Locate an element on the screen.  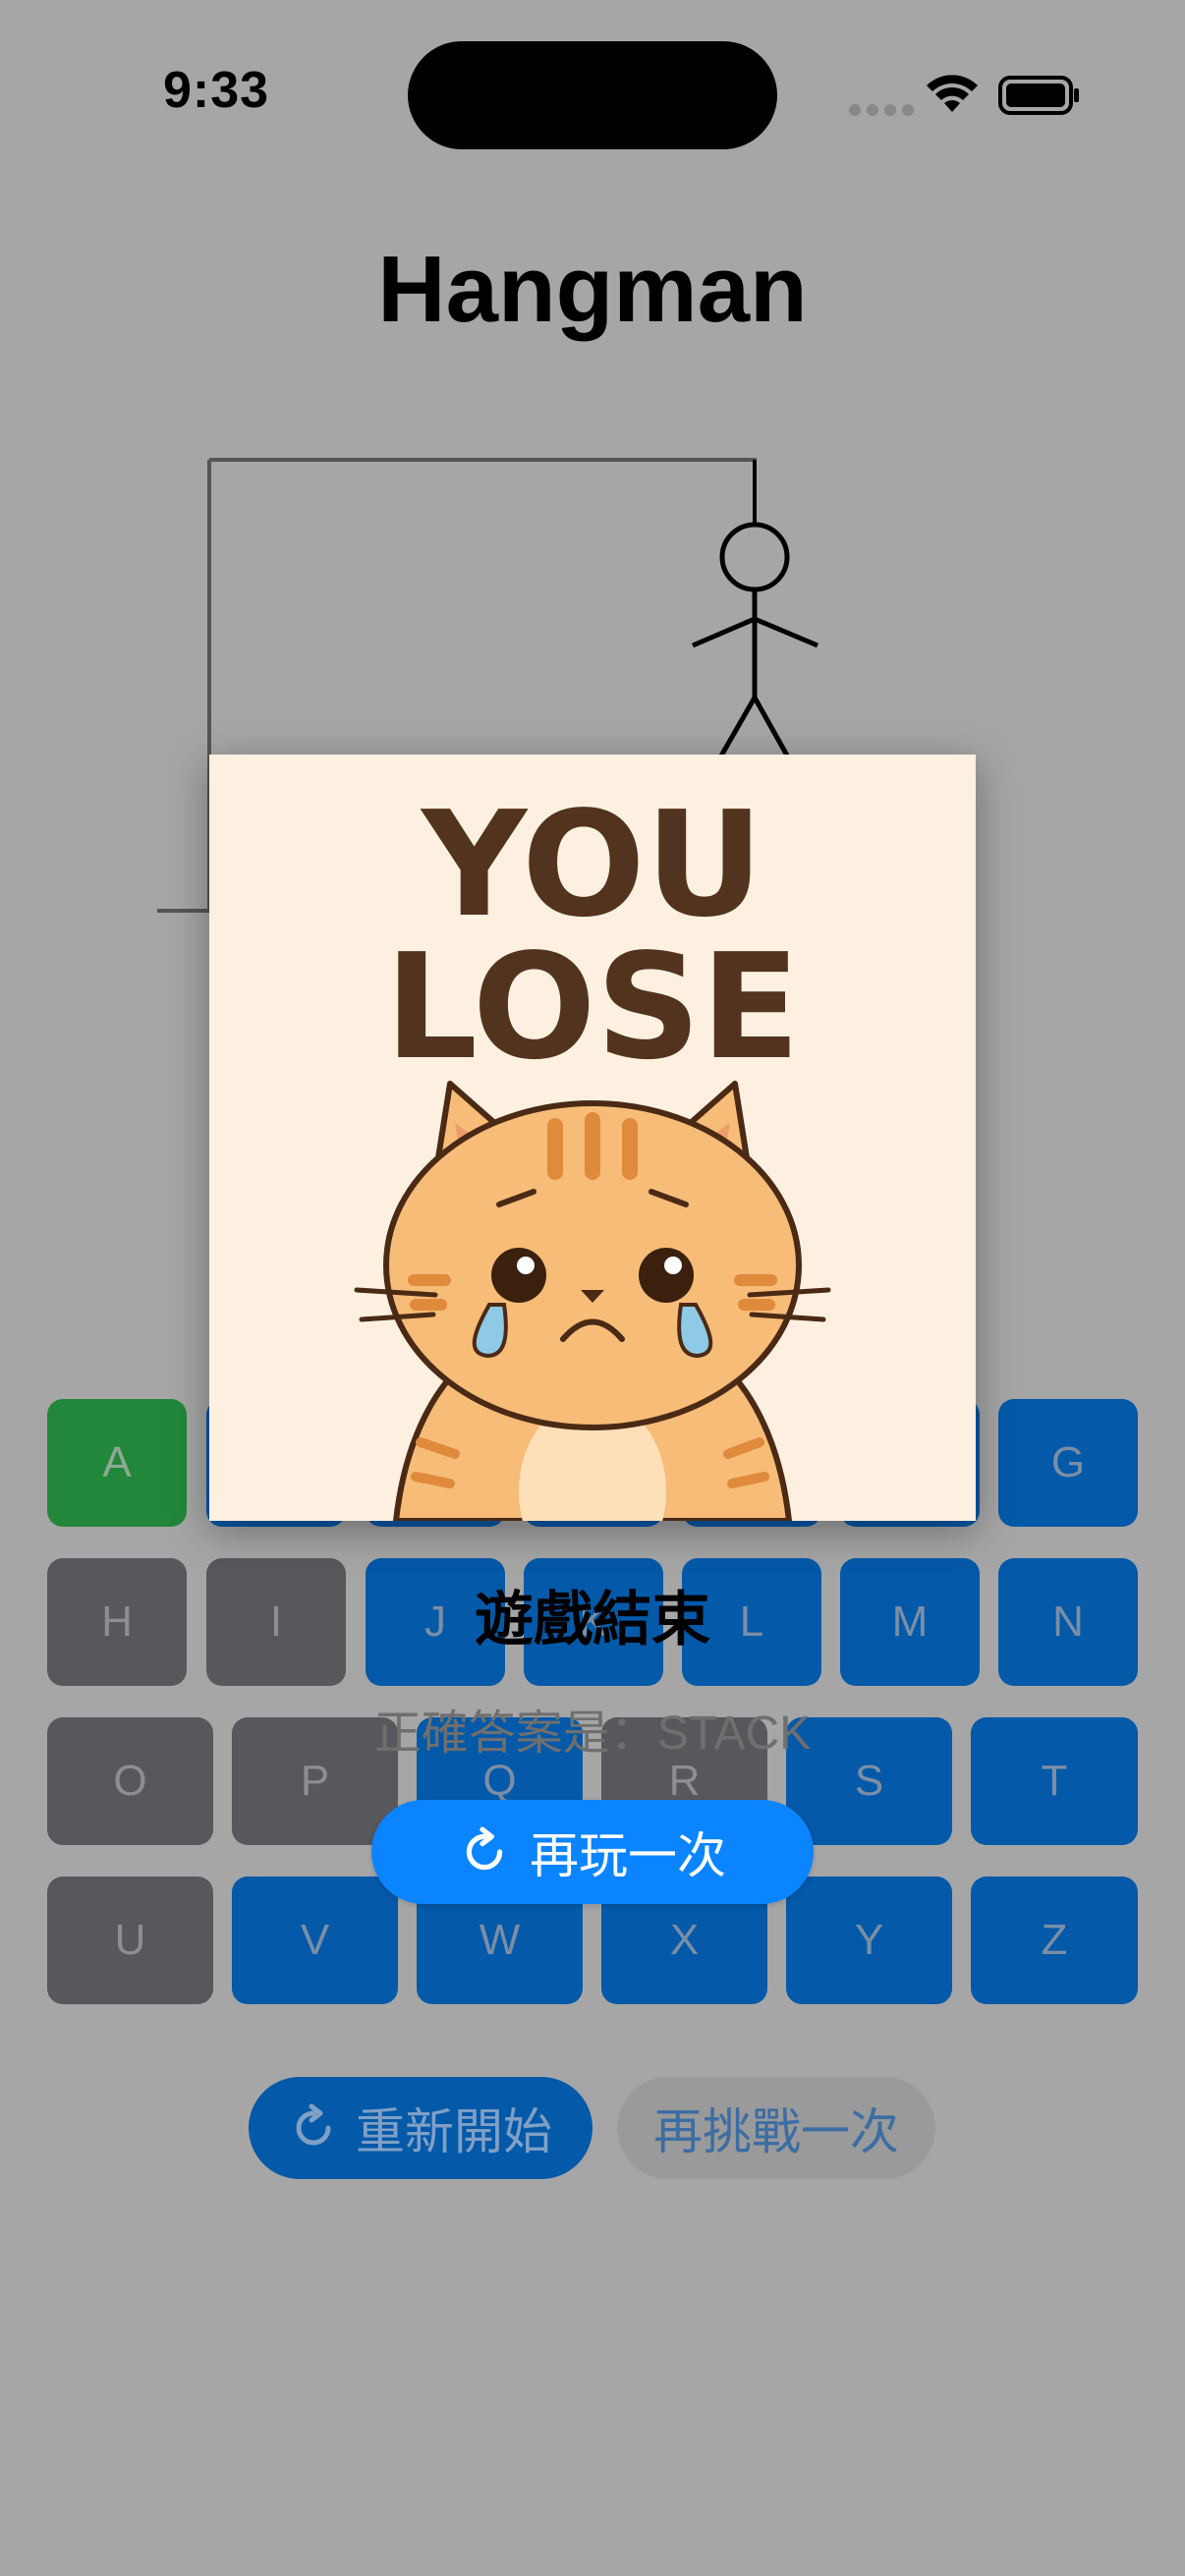
hangman-left-arm is located at coordinates (724, 632).